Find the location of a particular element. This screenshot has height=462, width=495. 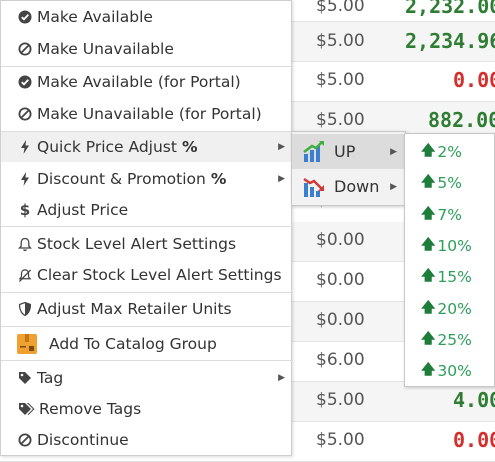

adjust-price-label: Adjust Price is located at coordinates (83, 210).